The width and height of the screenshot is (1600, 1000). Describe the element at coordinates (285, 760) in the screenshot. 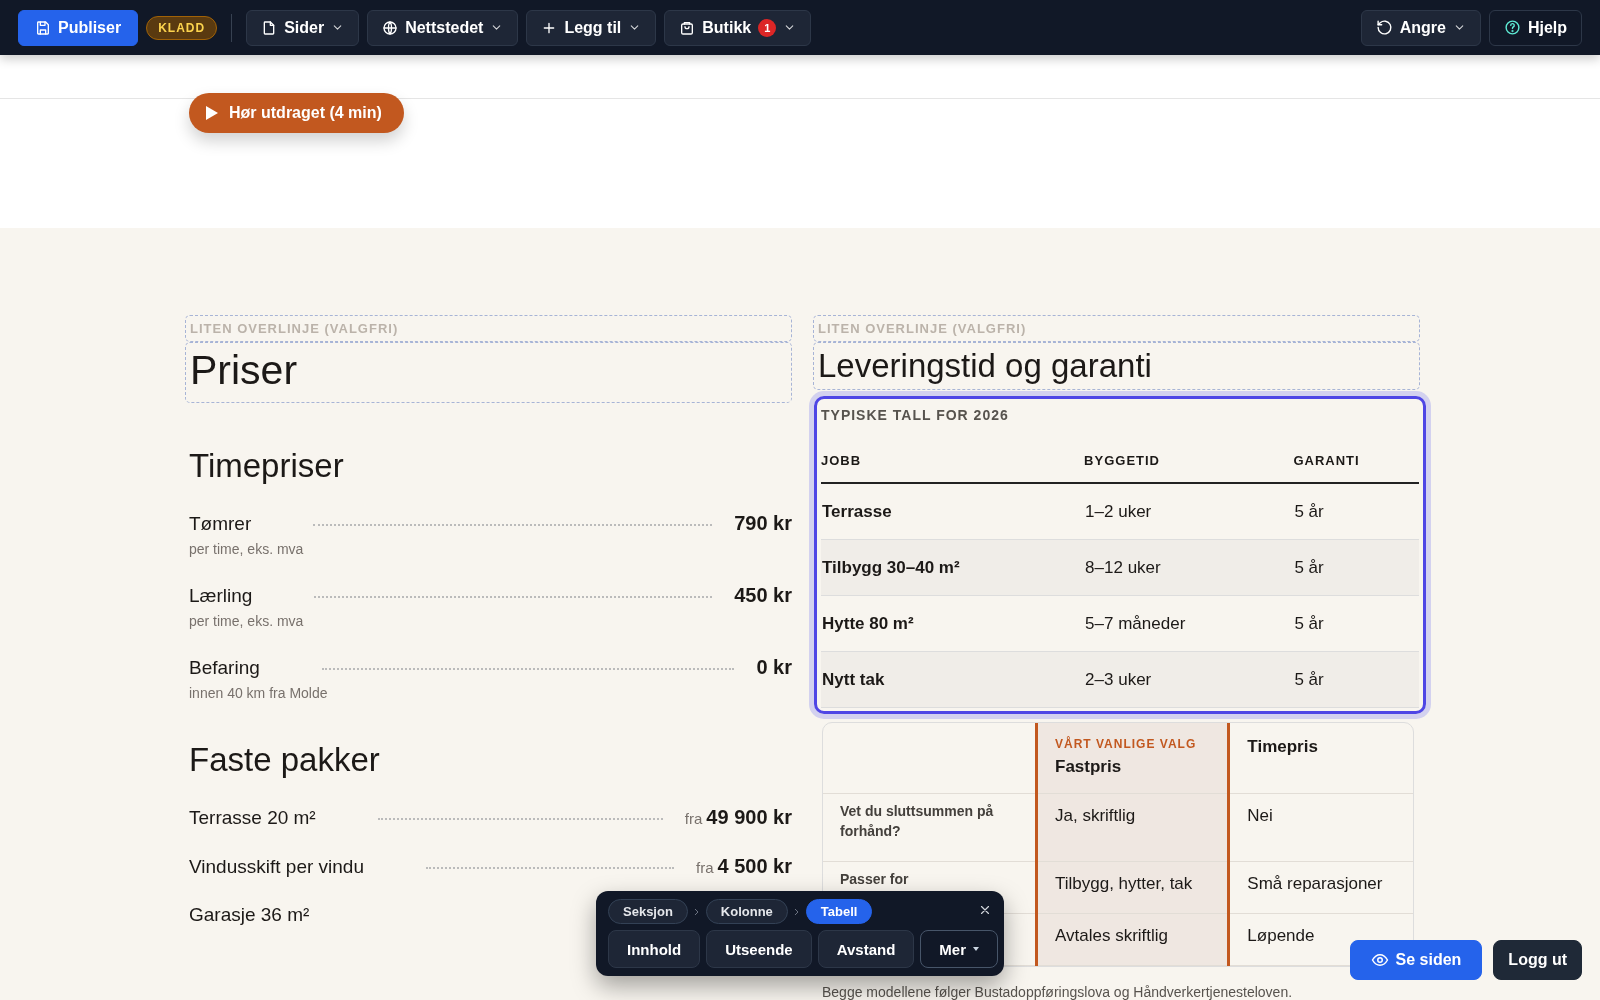

I see `section-heading: Faste pakker` at that location.